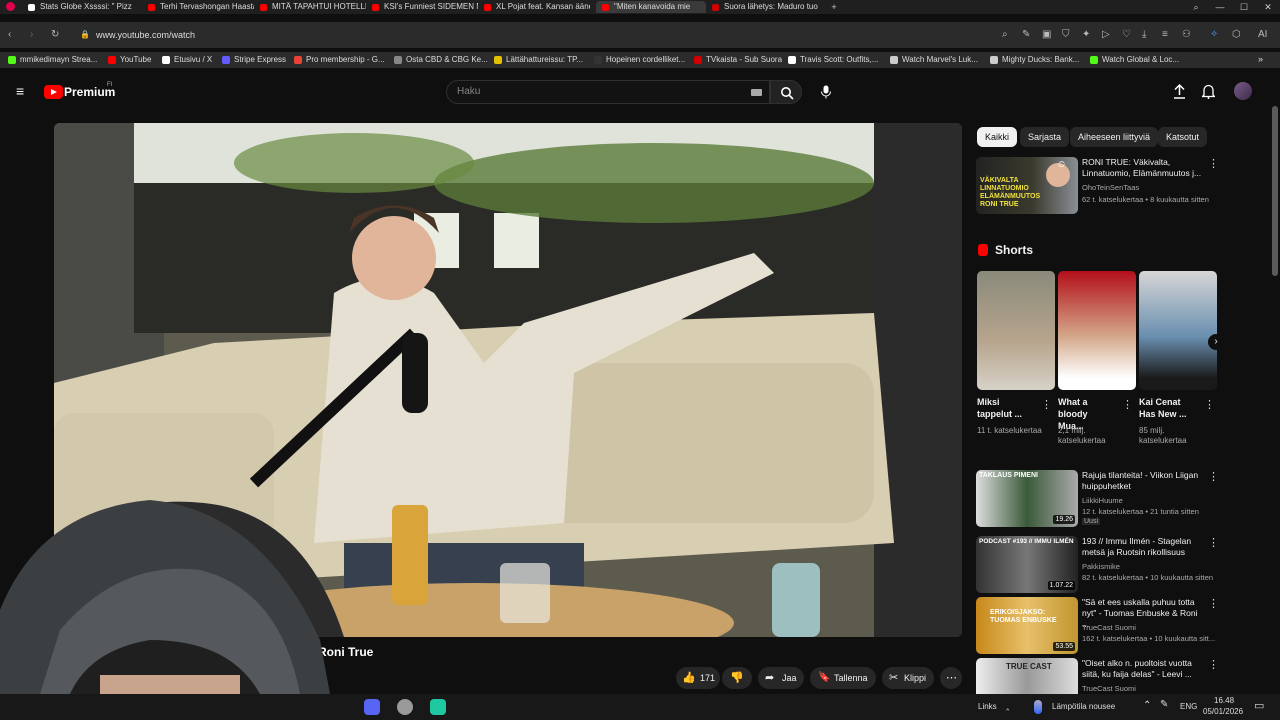 This screenshot has height=720, width=1280. What do you see at coordinates (1196, 7) in the screenshot?
I see `search-tabs-icon: ⌕` at bounding box center [1196, 7].